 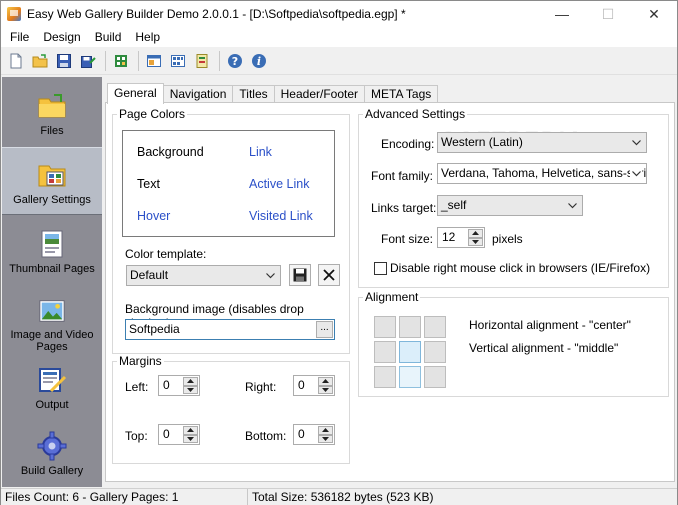 I want to click on save-template-button, so click(x=300, y=275).